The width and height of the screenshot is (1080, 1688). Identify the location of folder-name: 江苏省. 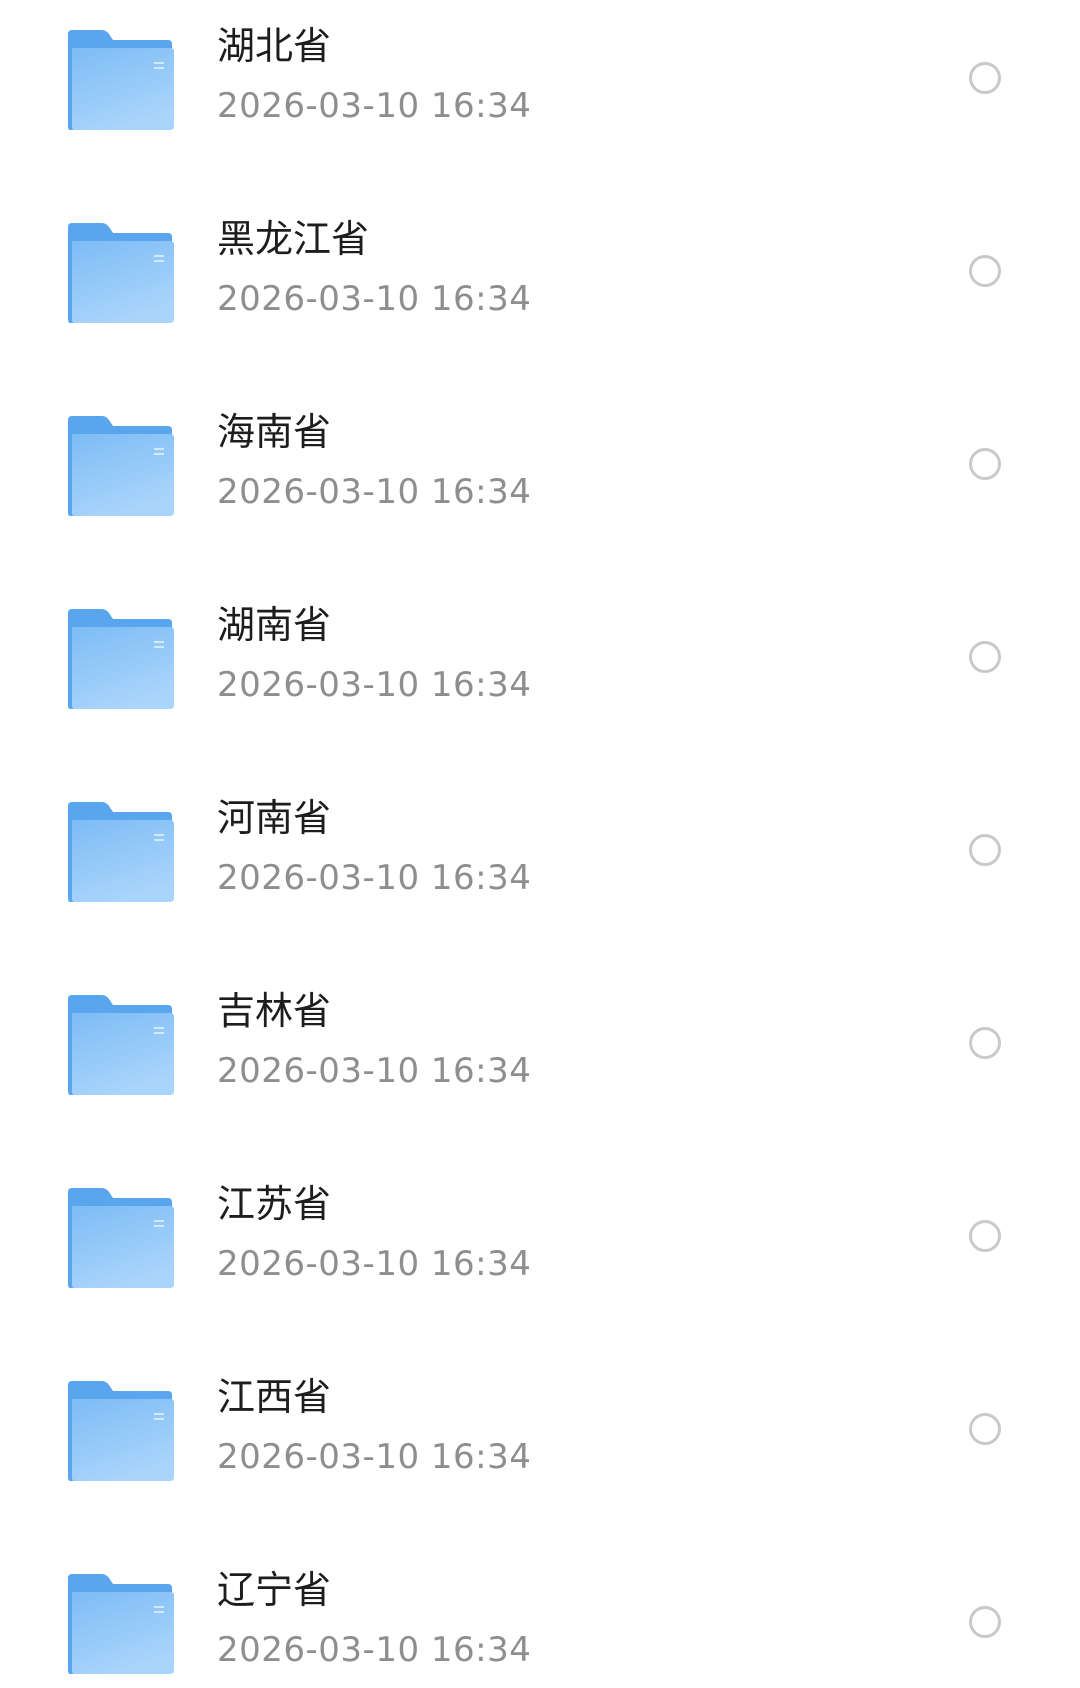
(274, 1204).